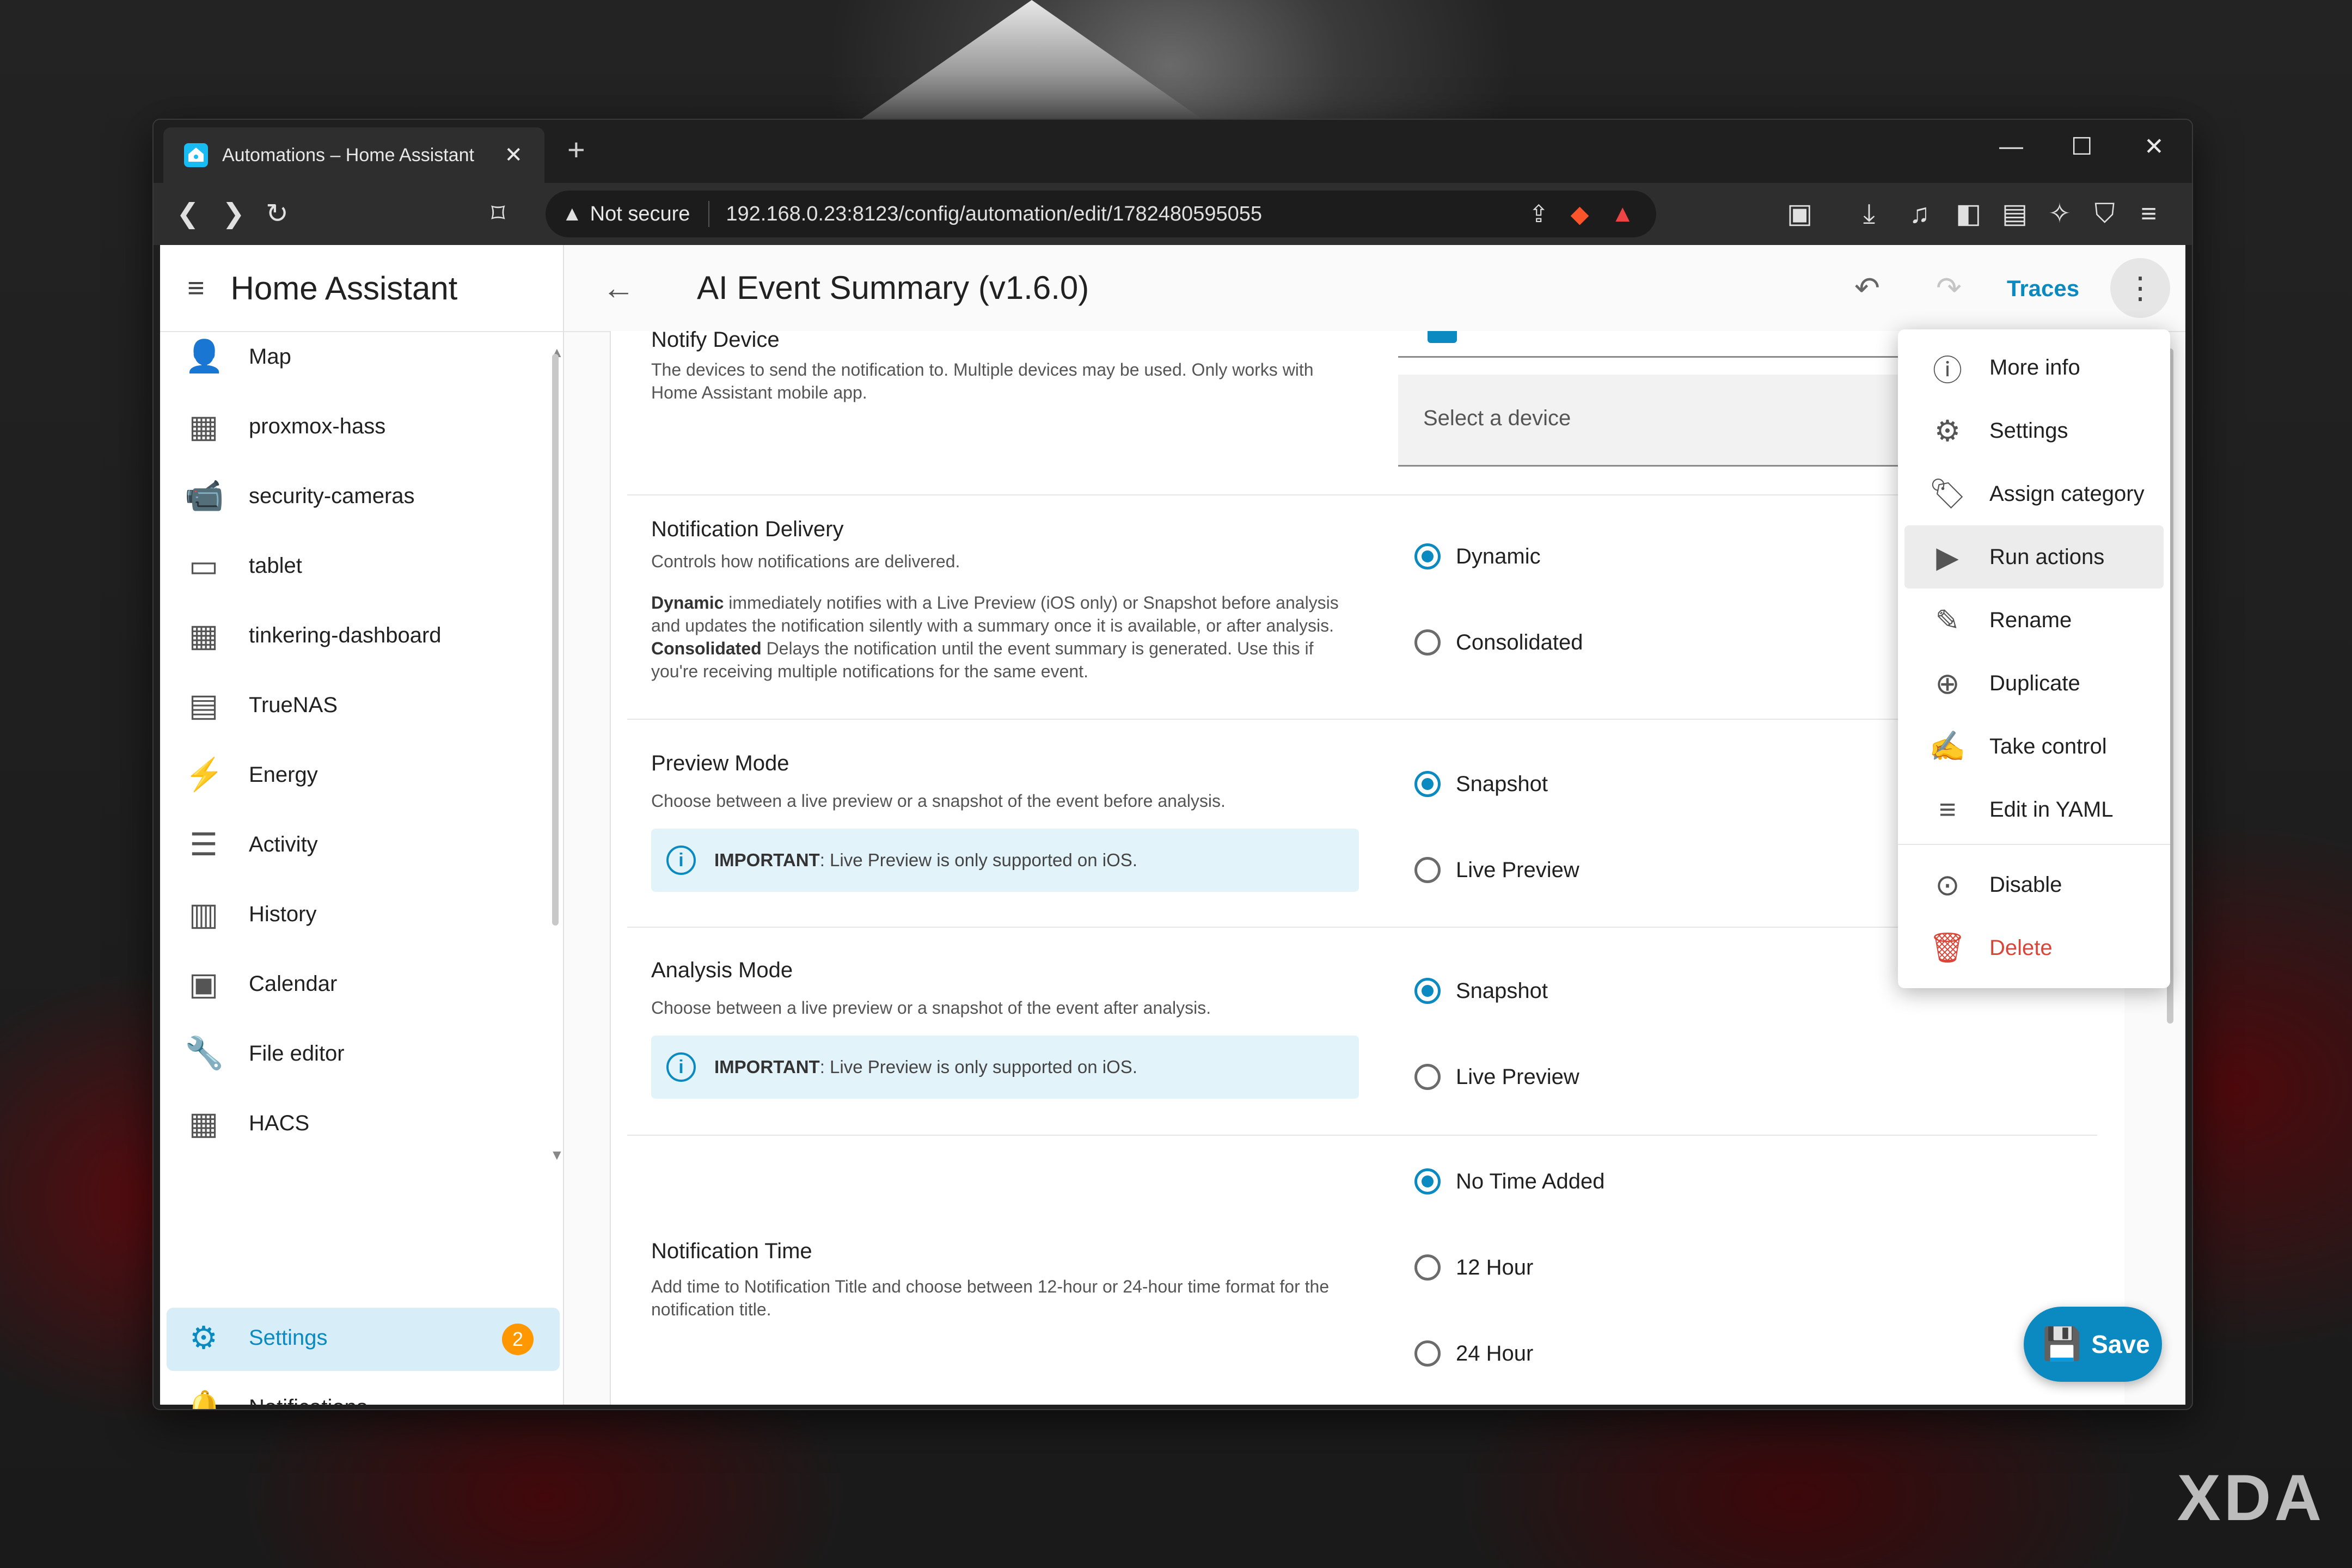 The image size is (2352, 1568). What do you see at coordinates (555, 640) in the screenshot?
I see `sidebar-scrollbar` at bounding box center [555, 640].